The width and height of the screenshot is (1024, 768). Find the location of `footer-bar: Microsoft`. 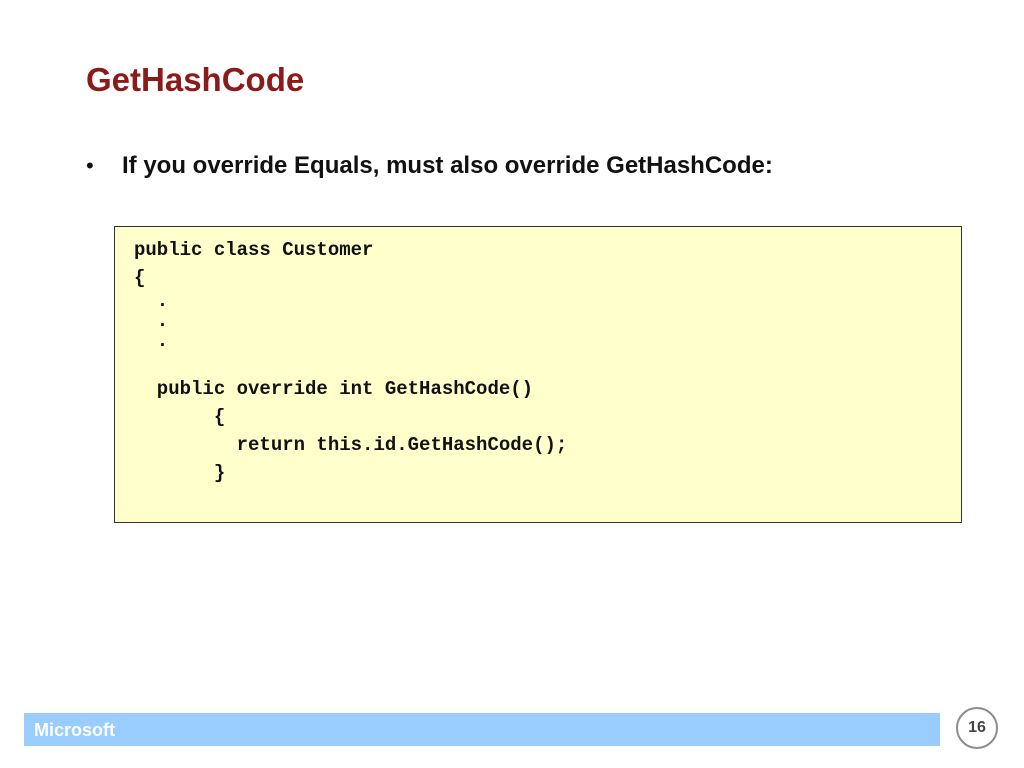

footer-bar: Microsoft is located at coordinates (482, 729).